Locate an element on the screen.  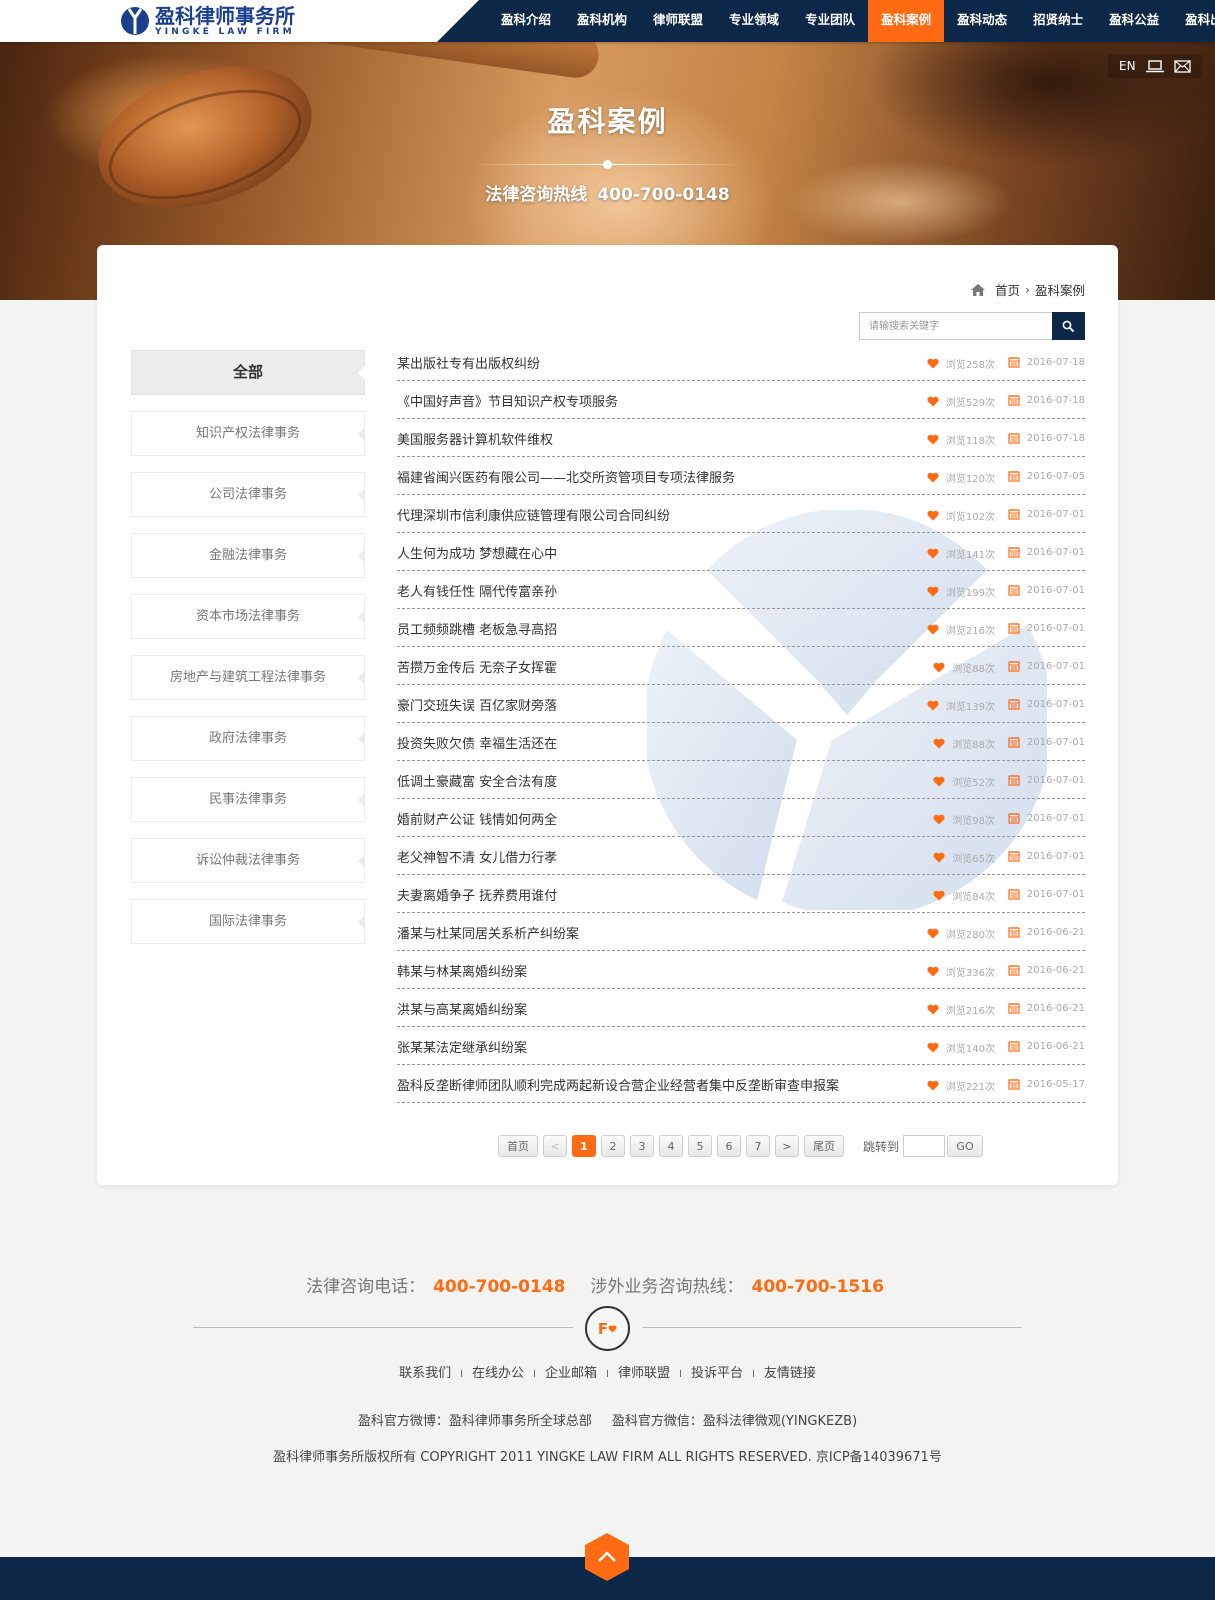
case-title: 张某某法定继承纠纷案 is located at coordinates (462, 1046).